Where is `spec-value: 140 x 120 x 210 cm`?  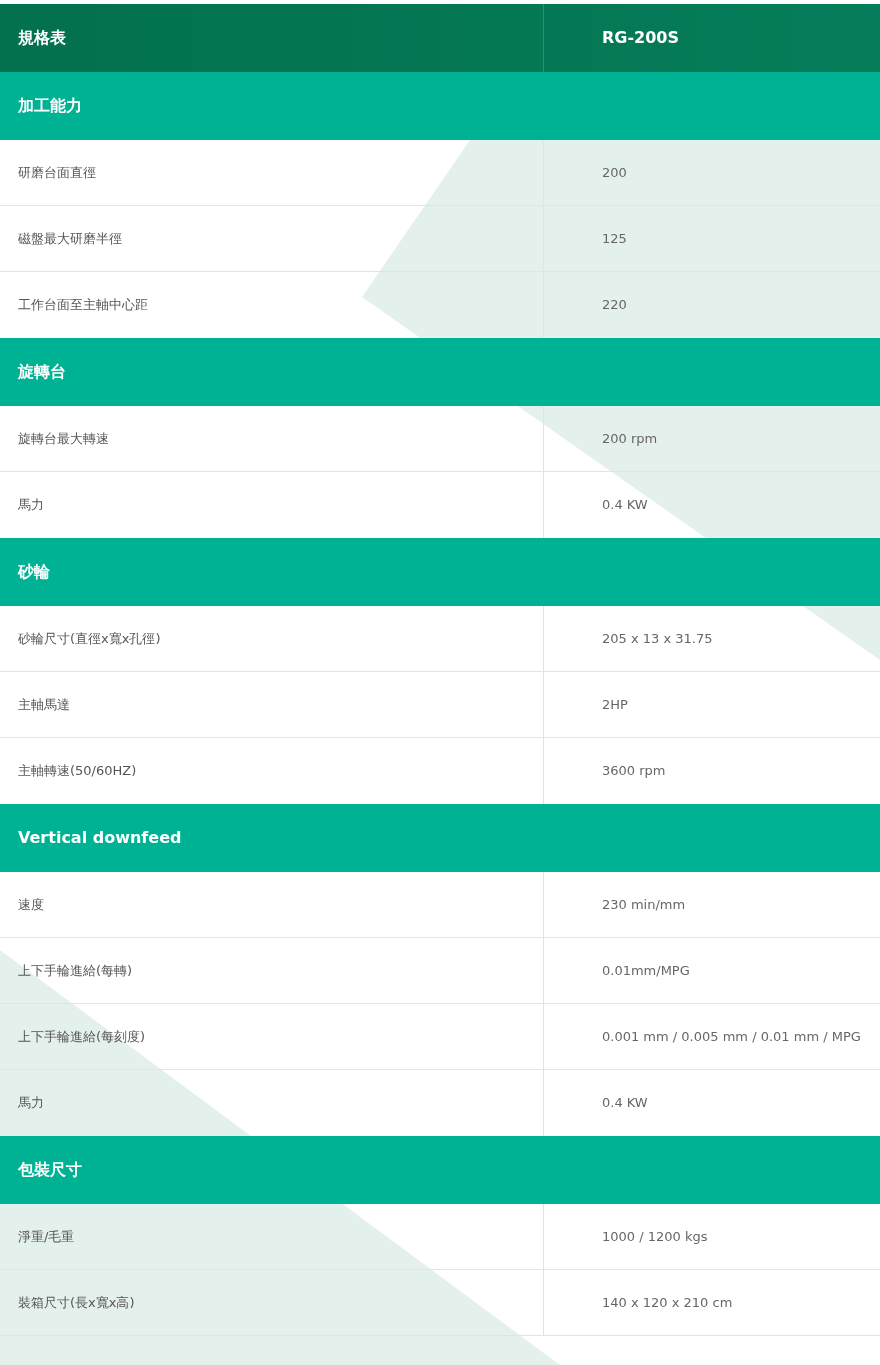 spec-value: 140 x 120 x 210 cm is located at coordinates (667, 1302).